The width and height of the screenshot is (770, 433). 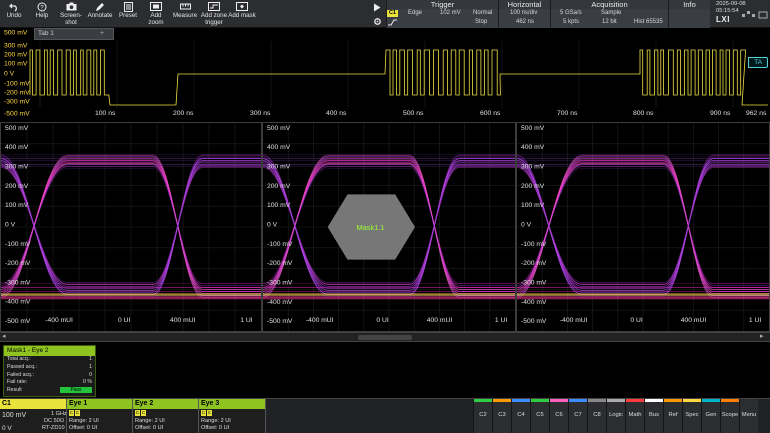 What do you see at coordinates (643, 113) in the screenshot?
I see `x-tick-label: 800 ns` at bounding box center [643, 113].